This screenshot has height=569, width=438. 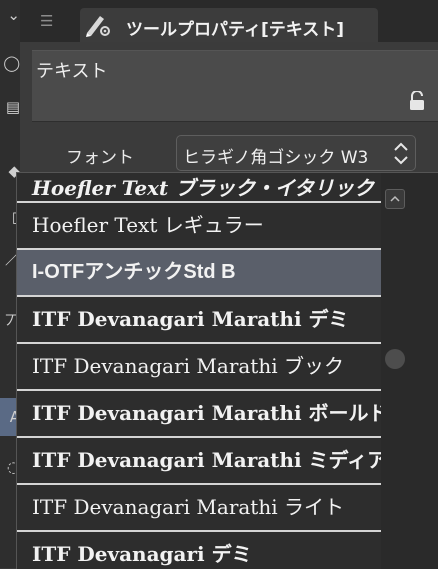 I want to click on scroll-thumb, so click(x=395, y=359).